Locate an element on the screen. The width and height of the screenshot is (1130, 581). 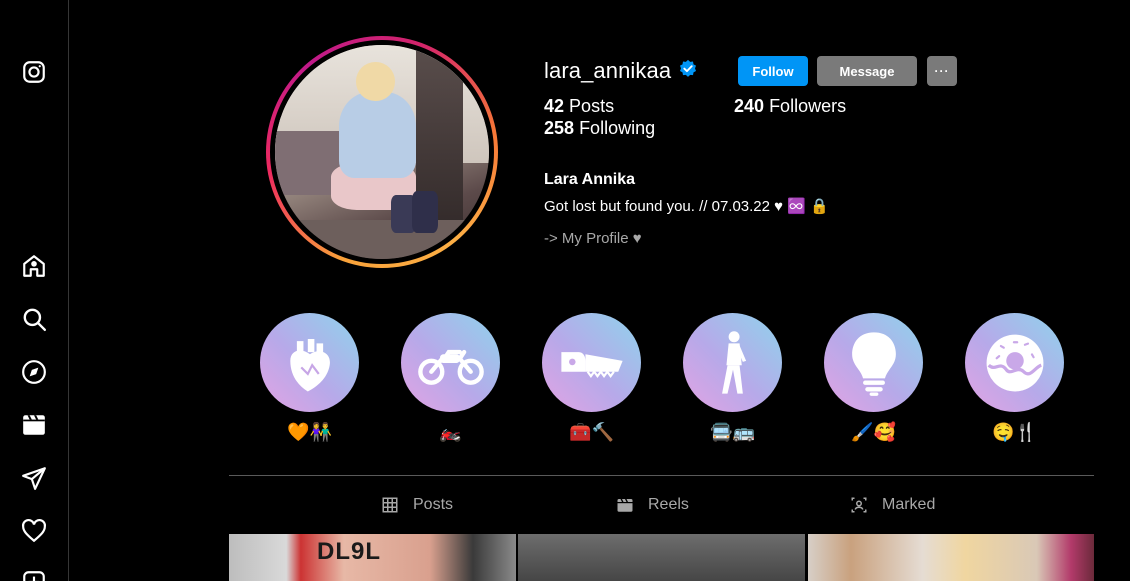
highlight-label: 🧰🔨 is located at coordinates (591, 432).